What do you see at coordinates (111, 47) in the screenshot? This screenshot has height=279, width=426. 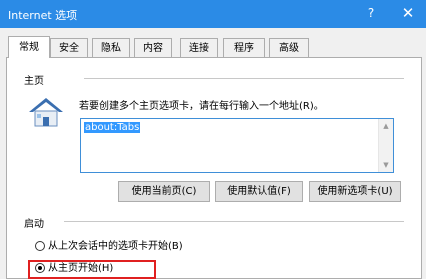 I see `tab-privacy: 隐私` at bounding box center [111, 47].